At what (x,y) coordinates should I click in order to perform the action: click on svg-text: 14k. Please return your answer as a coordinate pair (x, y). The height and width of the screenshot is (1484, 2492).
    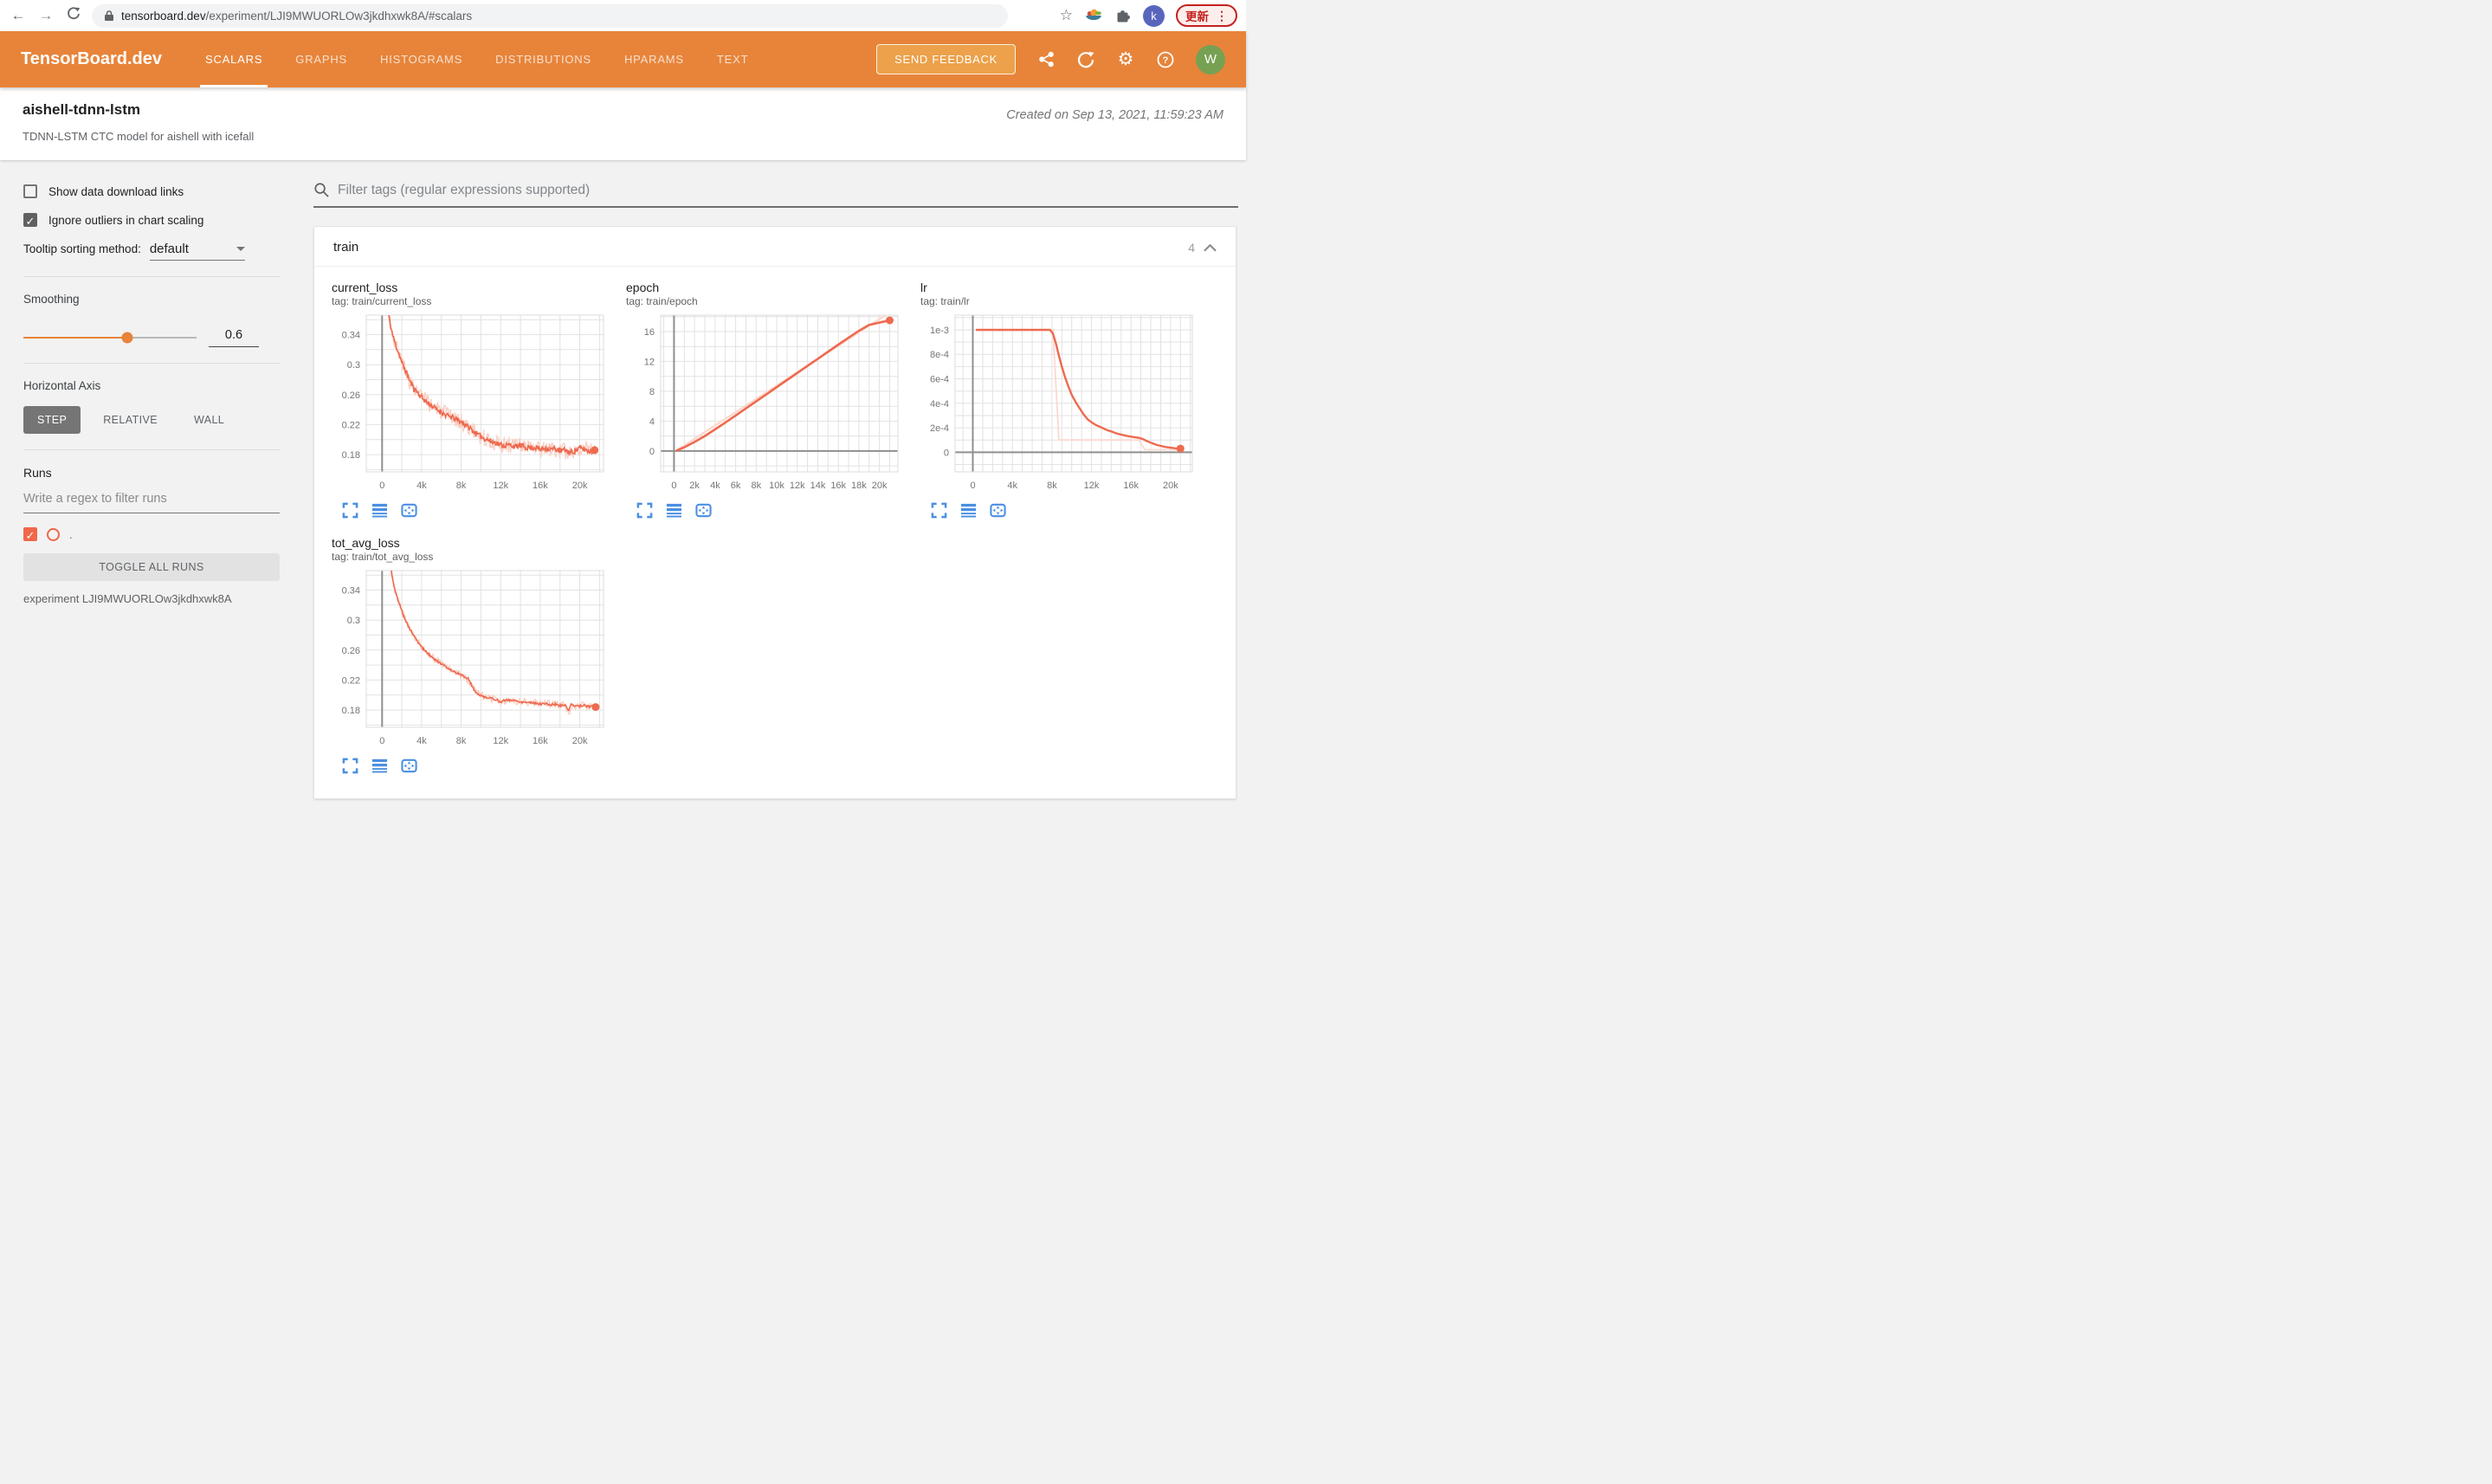
    Looking at the image, I should click on (818, 486).